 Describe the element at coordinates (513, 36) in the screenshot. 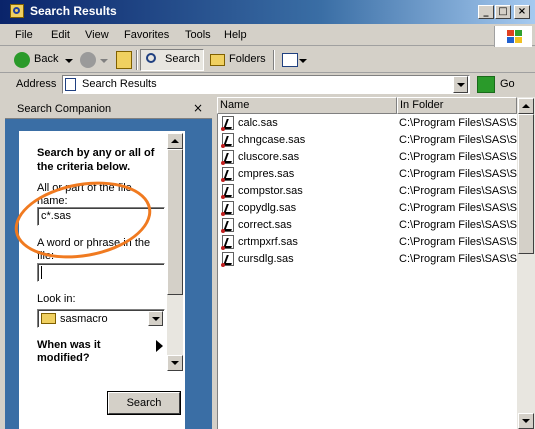

I see `windows-logo-icon` at that location.